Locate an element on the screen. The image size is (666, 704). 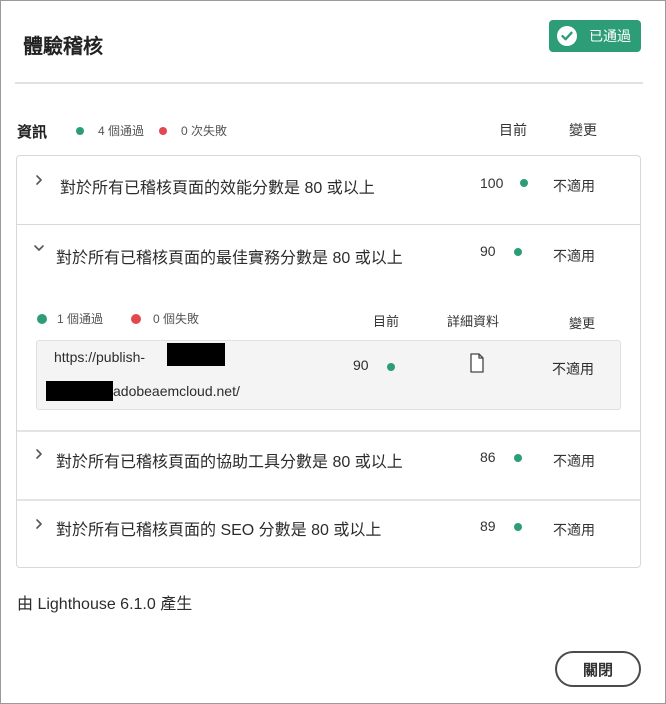
audit-row-score: 86 is located at coordinates (488, 457).